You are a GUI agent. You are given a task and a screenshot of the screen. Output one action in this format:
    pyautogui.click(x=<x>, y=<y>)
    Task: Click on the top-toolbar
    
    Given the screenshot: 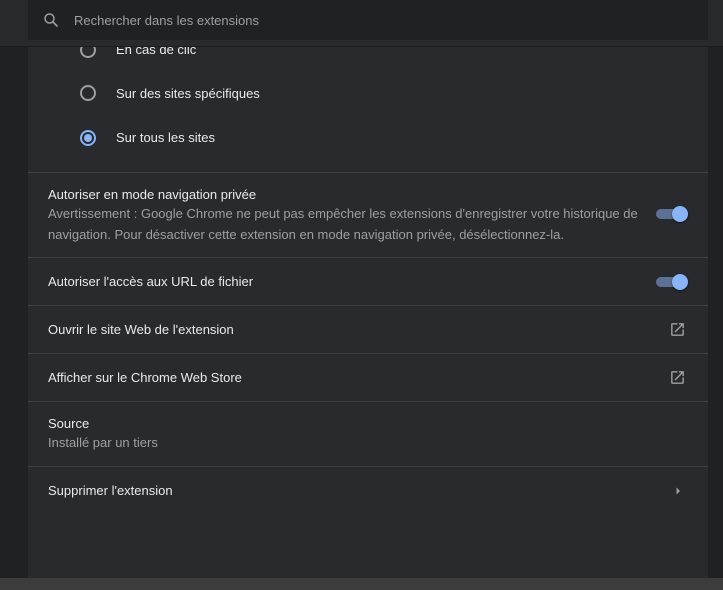 What is the action you would take?
    pyautogui.click(x=361, y=23)
    